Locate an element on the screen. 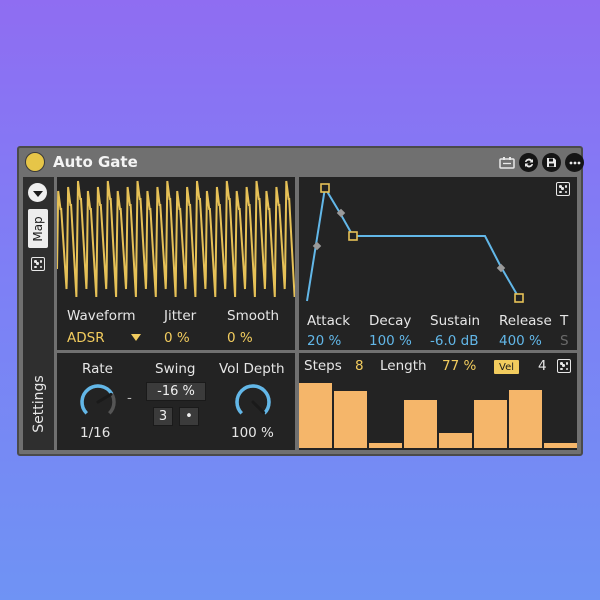 Image resolution: width=600 pixels, height=600 pixels. rate-value: 1/16 is located at coordinates (95, 433).